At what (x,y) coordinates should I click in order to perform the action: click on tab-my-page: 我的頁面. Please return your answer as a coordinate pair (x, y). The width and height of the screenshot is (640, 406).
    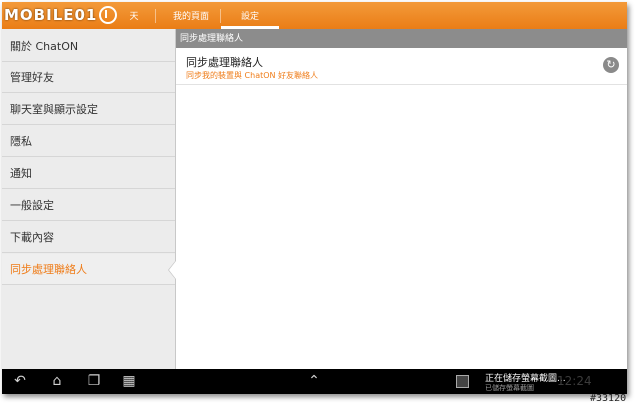
    Looking at the image, I should click on (191, 15).